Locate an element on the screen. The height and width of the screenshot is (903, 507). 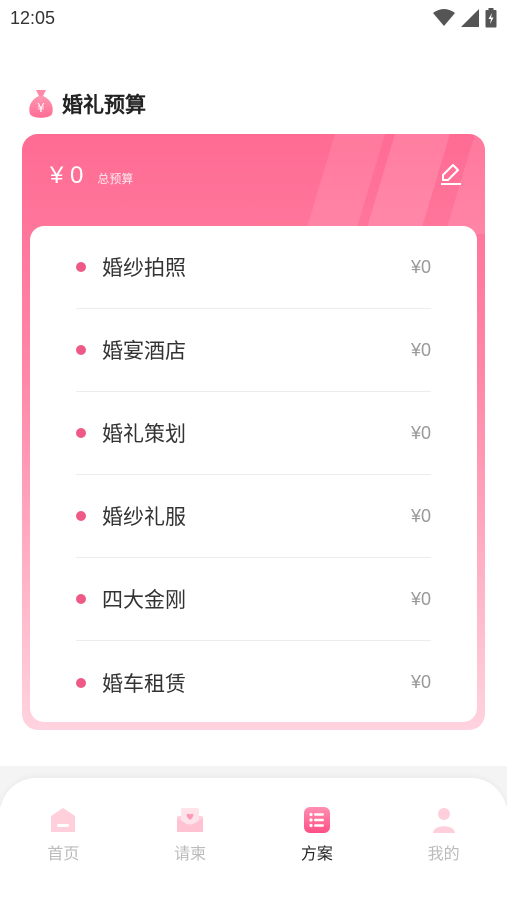
nav-item-plan: 方案 is located at coordinates (317, 854).